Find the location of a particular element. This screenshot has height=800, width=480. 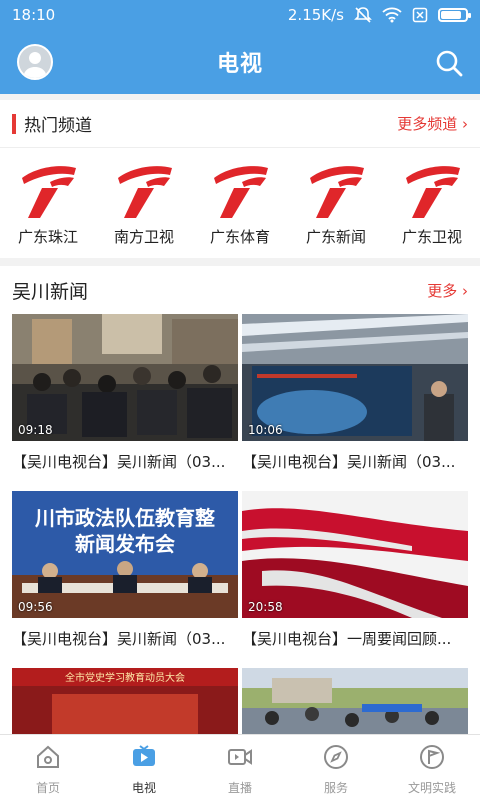

tab-label: 电视 is located at coordinates (143, 788).